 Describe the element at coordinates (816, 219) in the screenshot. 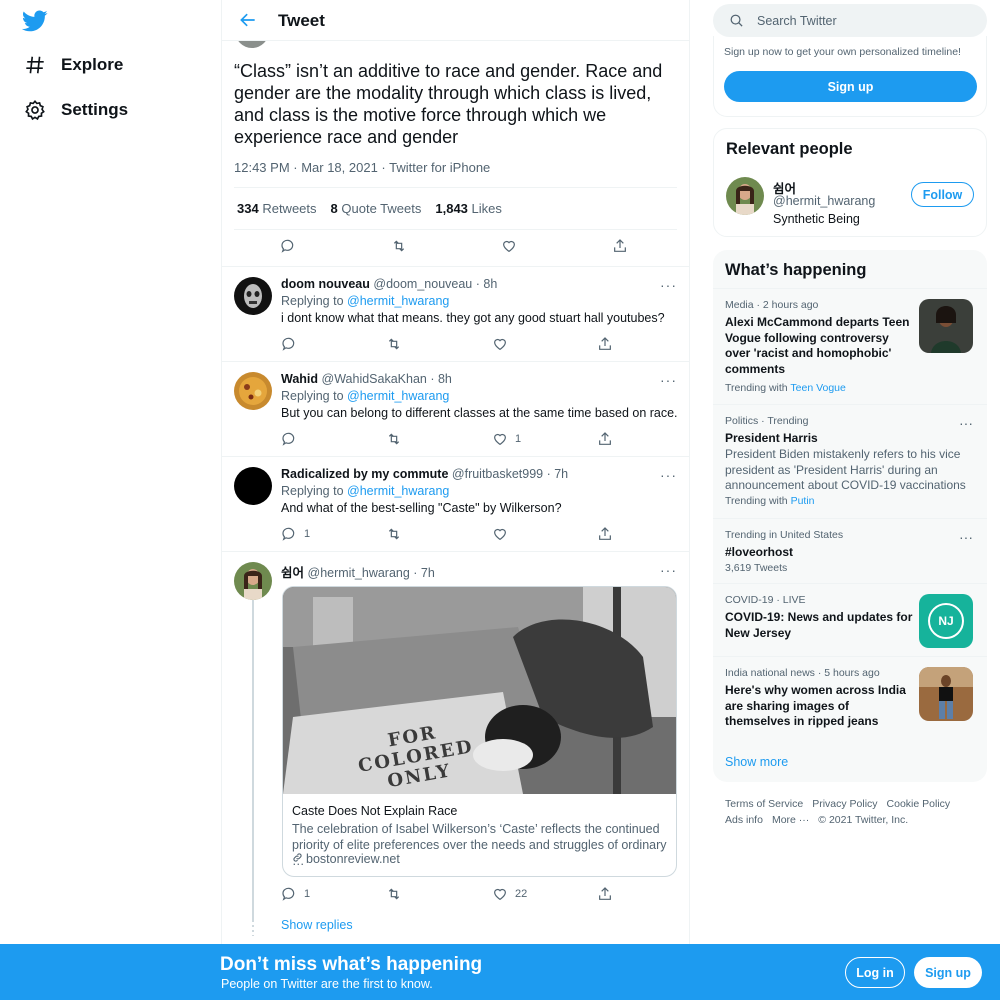

I see `person-bio: Synthetic Being` at that location.